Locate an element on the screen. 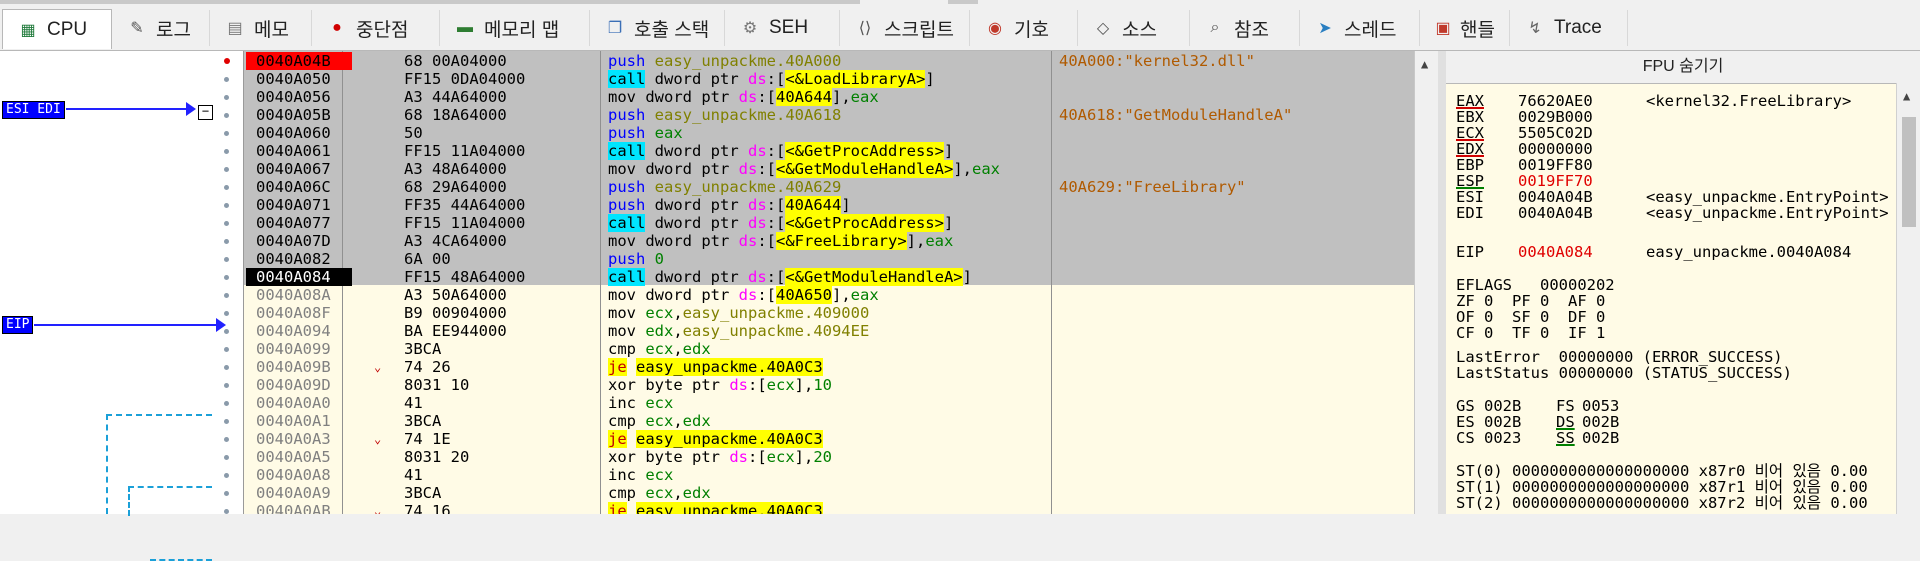 This screenshot has width=1920, height=561. address: 0040A084 is located at coordinates (299, 277).